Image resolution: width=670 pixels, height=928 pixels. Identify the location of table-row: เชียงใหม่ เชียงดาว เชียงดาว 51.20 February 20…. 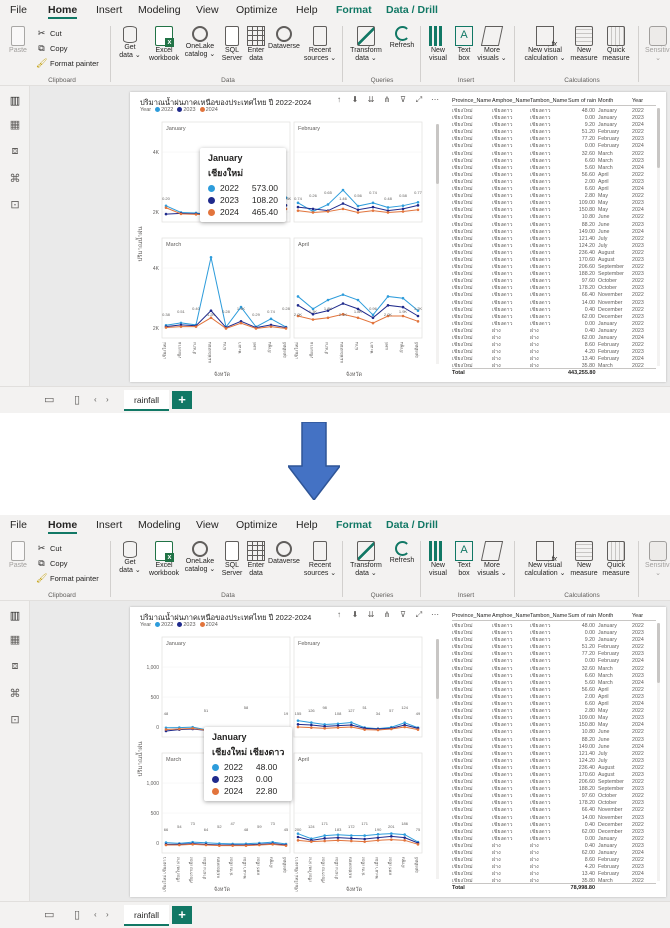
(554, 132).